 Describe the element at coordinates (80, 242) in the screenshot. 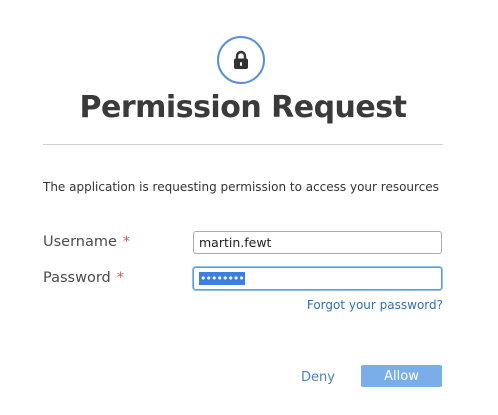

I see `username-label-text: Username` at that location.